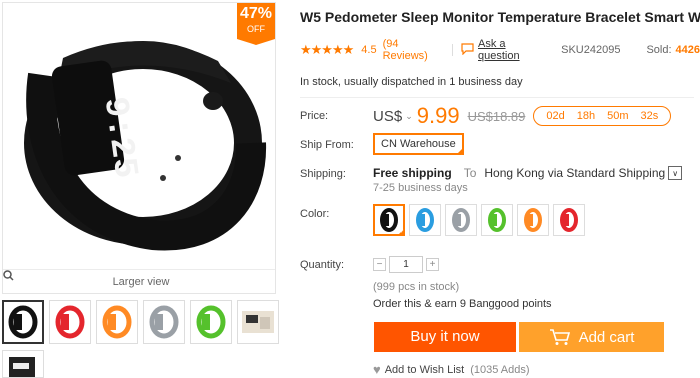  Describe the element at coordinates (369, 50) in the screenshot. I see `rating-value: 4.5` at that location.